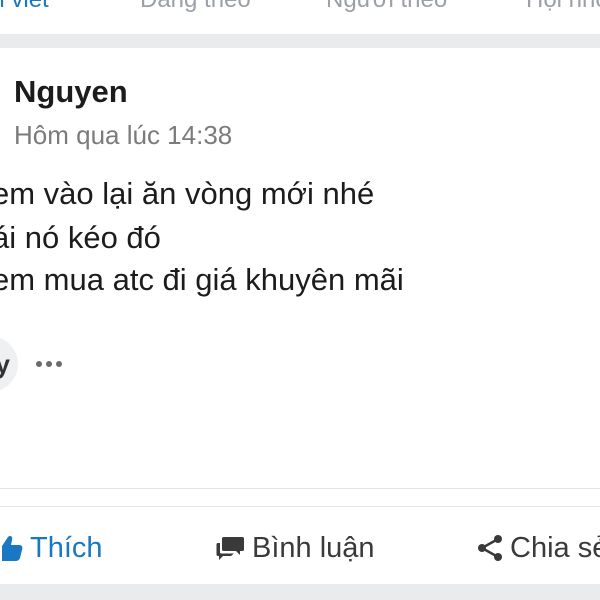 The height and width of the screenshot is (600, 600). I want to click on share-button: Chia sẻ, so click(538, 548).